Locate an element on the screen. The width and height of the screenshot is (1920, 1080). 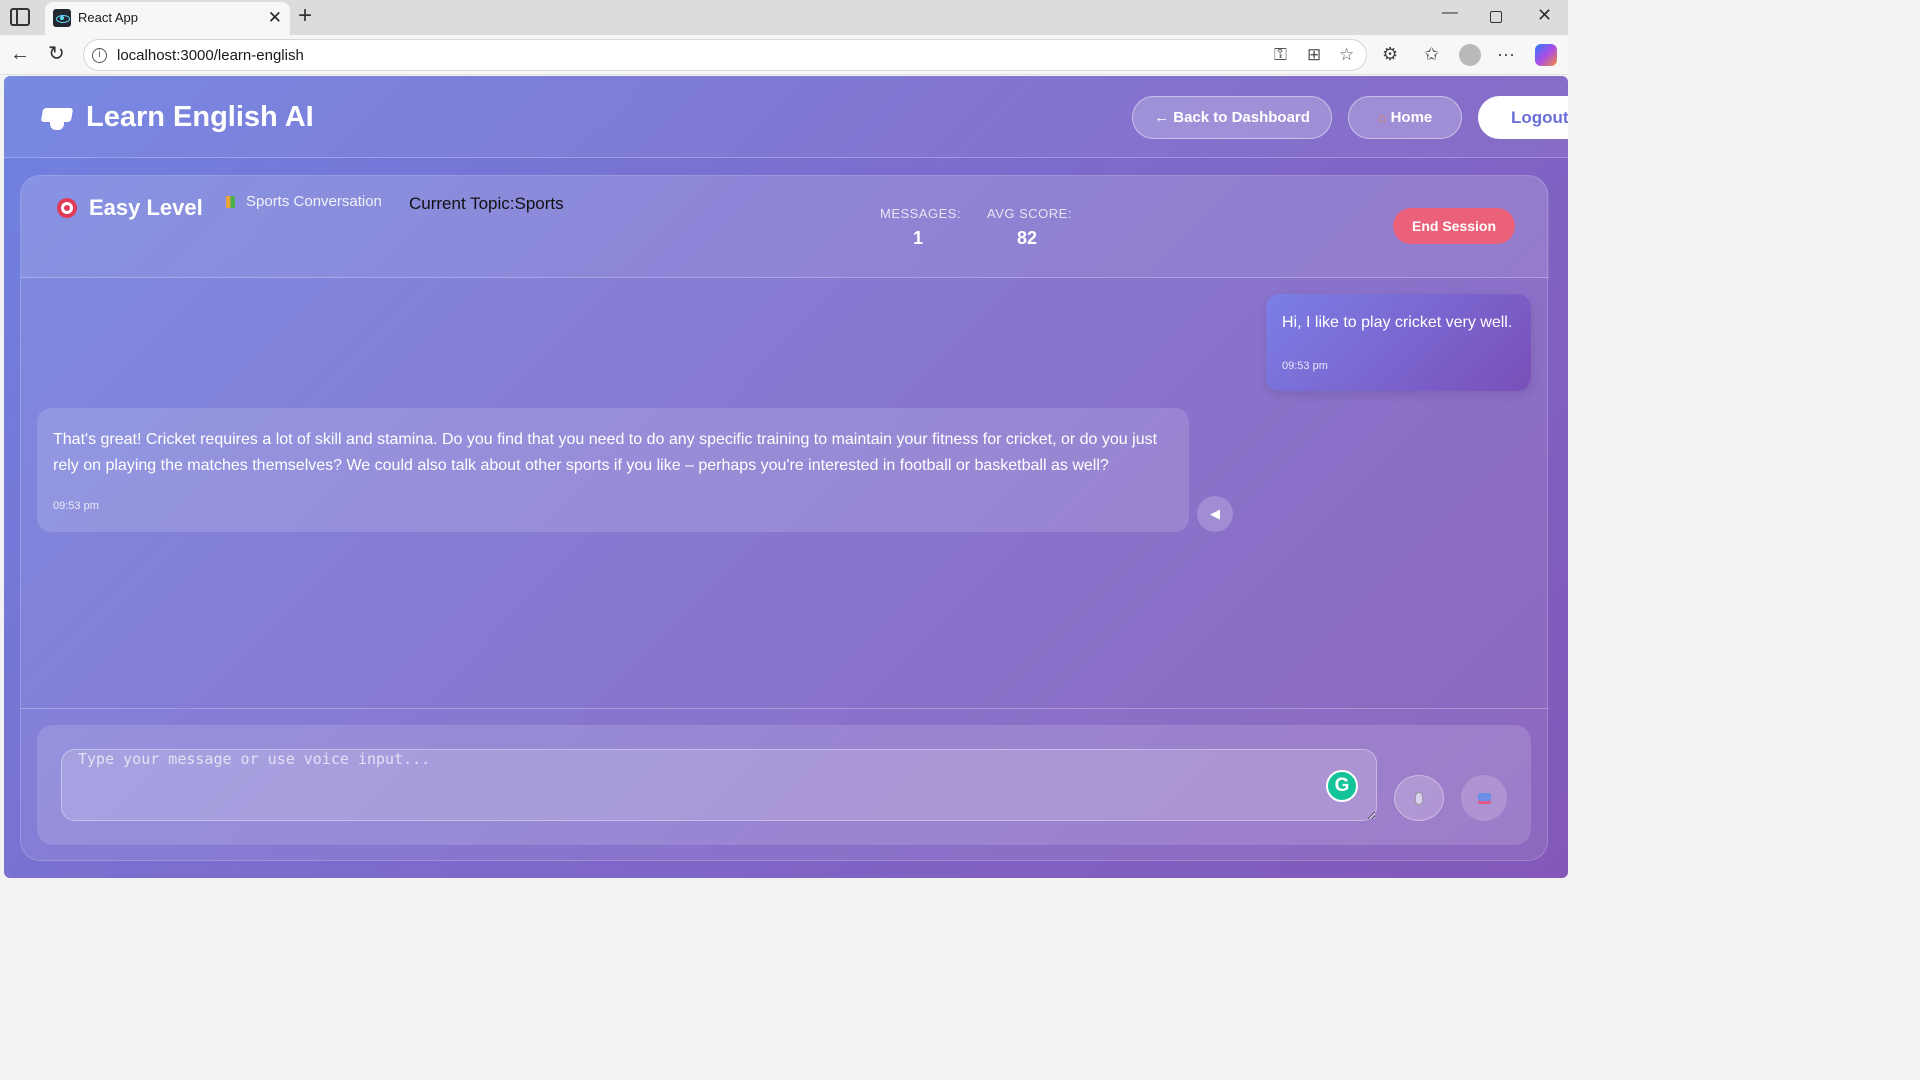
target-icon is located at coordinates (67, 208).